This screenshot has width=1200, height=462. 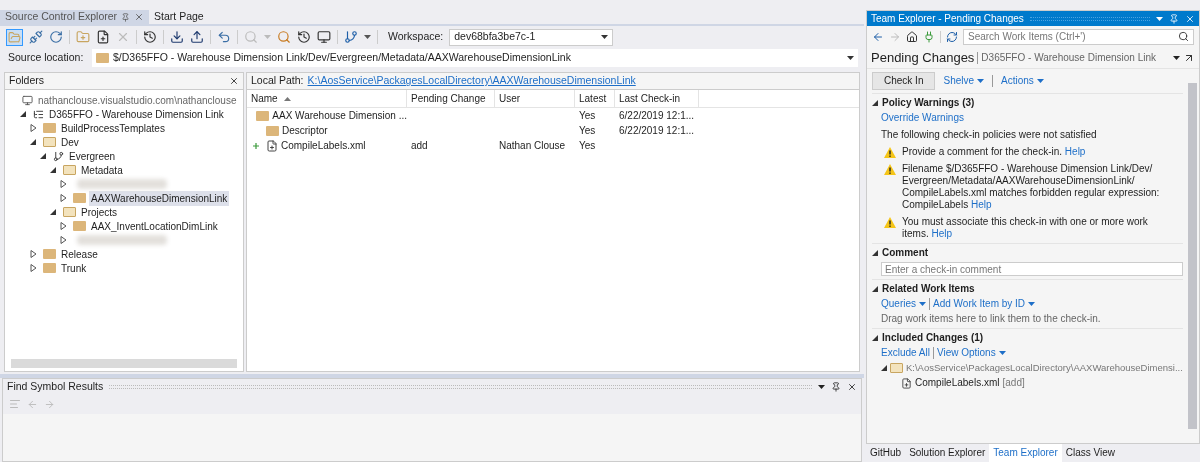 What do you see at coordinates (994, 152) in the screenshot?
I see `warning-text: Provide a comment for the check-in. Help` at bounding box center [994, 152].